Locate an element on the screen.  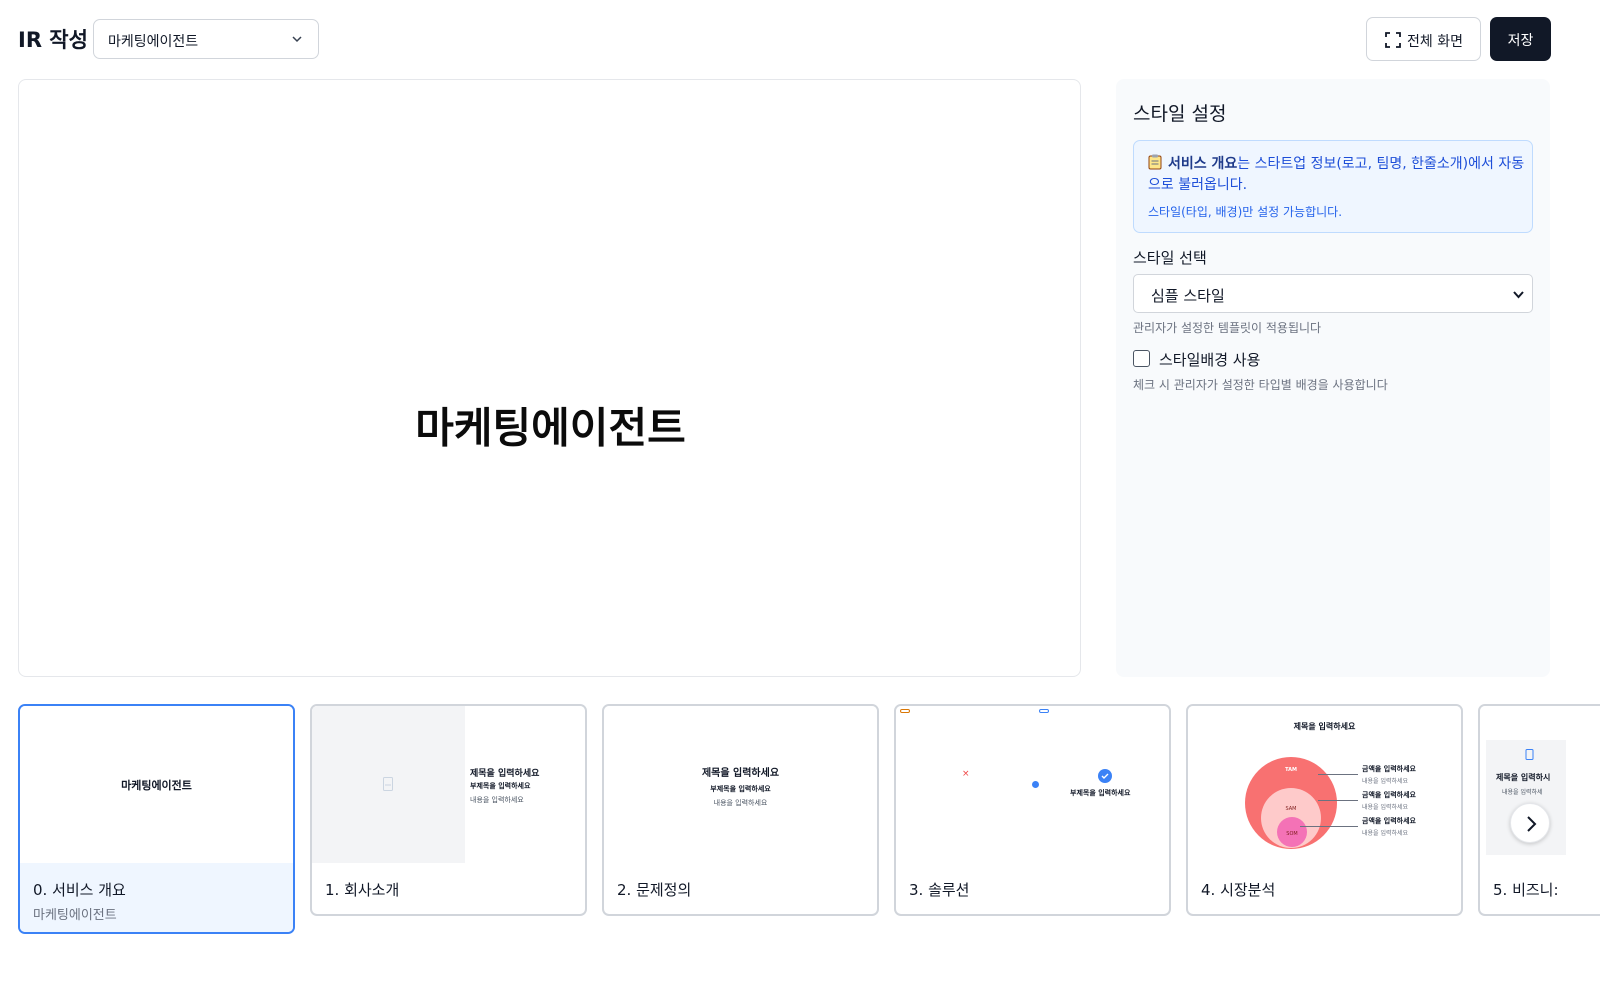
style-select-label: 스타일 선택 is located at coordinates (1170, 258).